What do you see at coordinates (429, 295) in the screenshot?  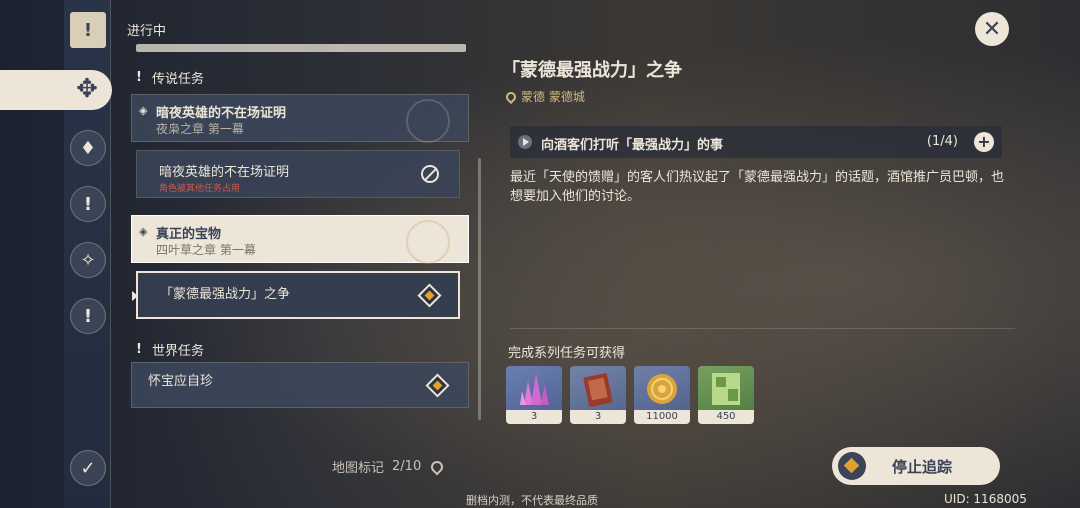 I see `tracking-diamond-icon` at bounding box center [429, 295].